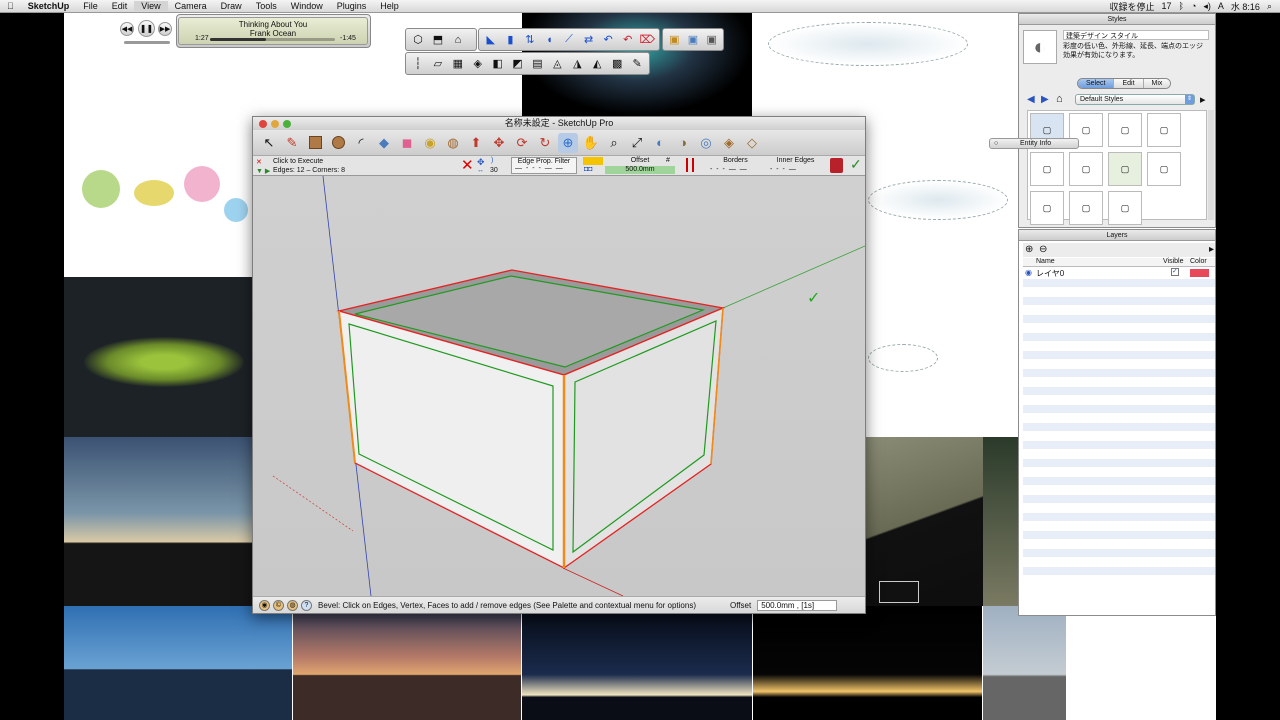 The height and width of the screenshot is (720, 1280). Describe the element at coordinates (550, 40) in the screenshot. I see `bevel-round-icon: ◖` at that location.